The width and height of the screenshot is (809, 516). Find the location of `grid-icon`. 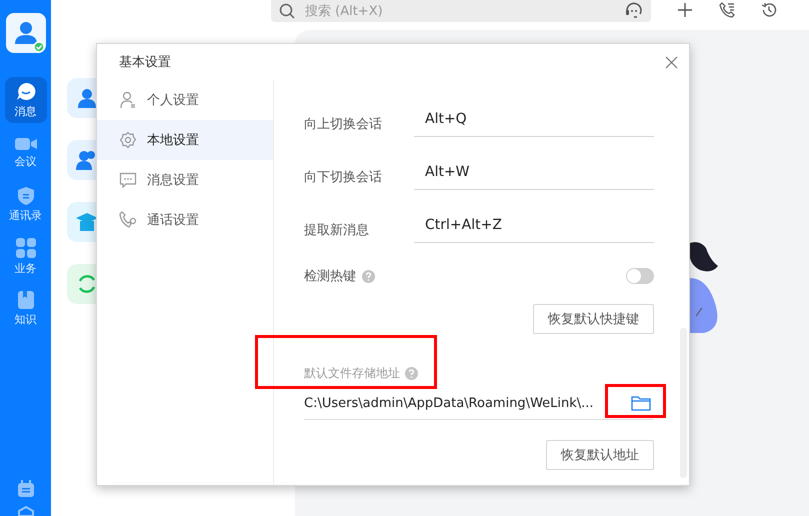

grid-icon is located at coordinates (25, 247).